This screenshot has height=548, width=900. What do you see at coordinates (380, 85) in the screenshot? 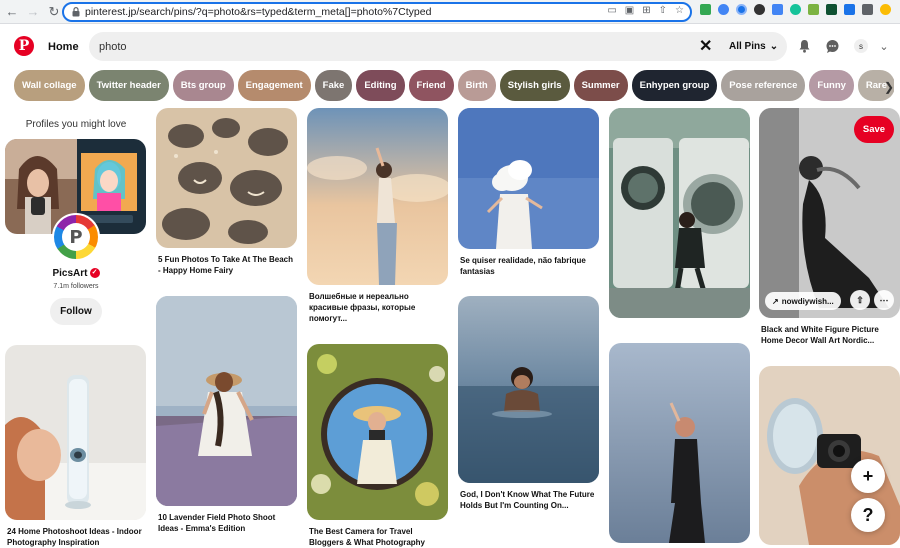
I see `search-chip: Editing` at bounding box center [380, 85].